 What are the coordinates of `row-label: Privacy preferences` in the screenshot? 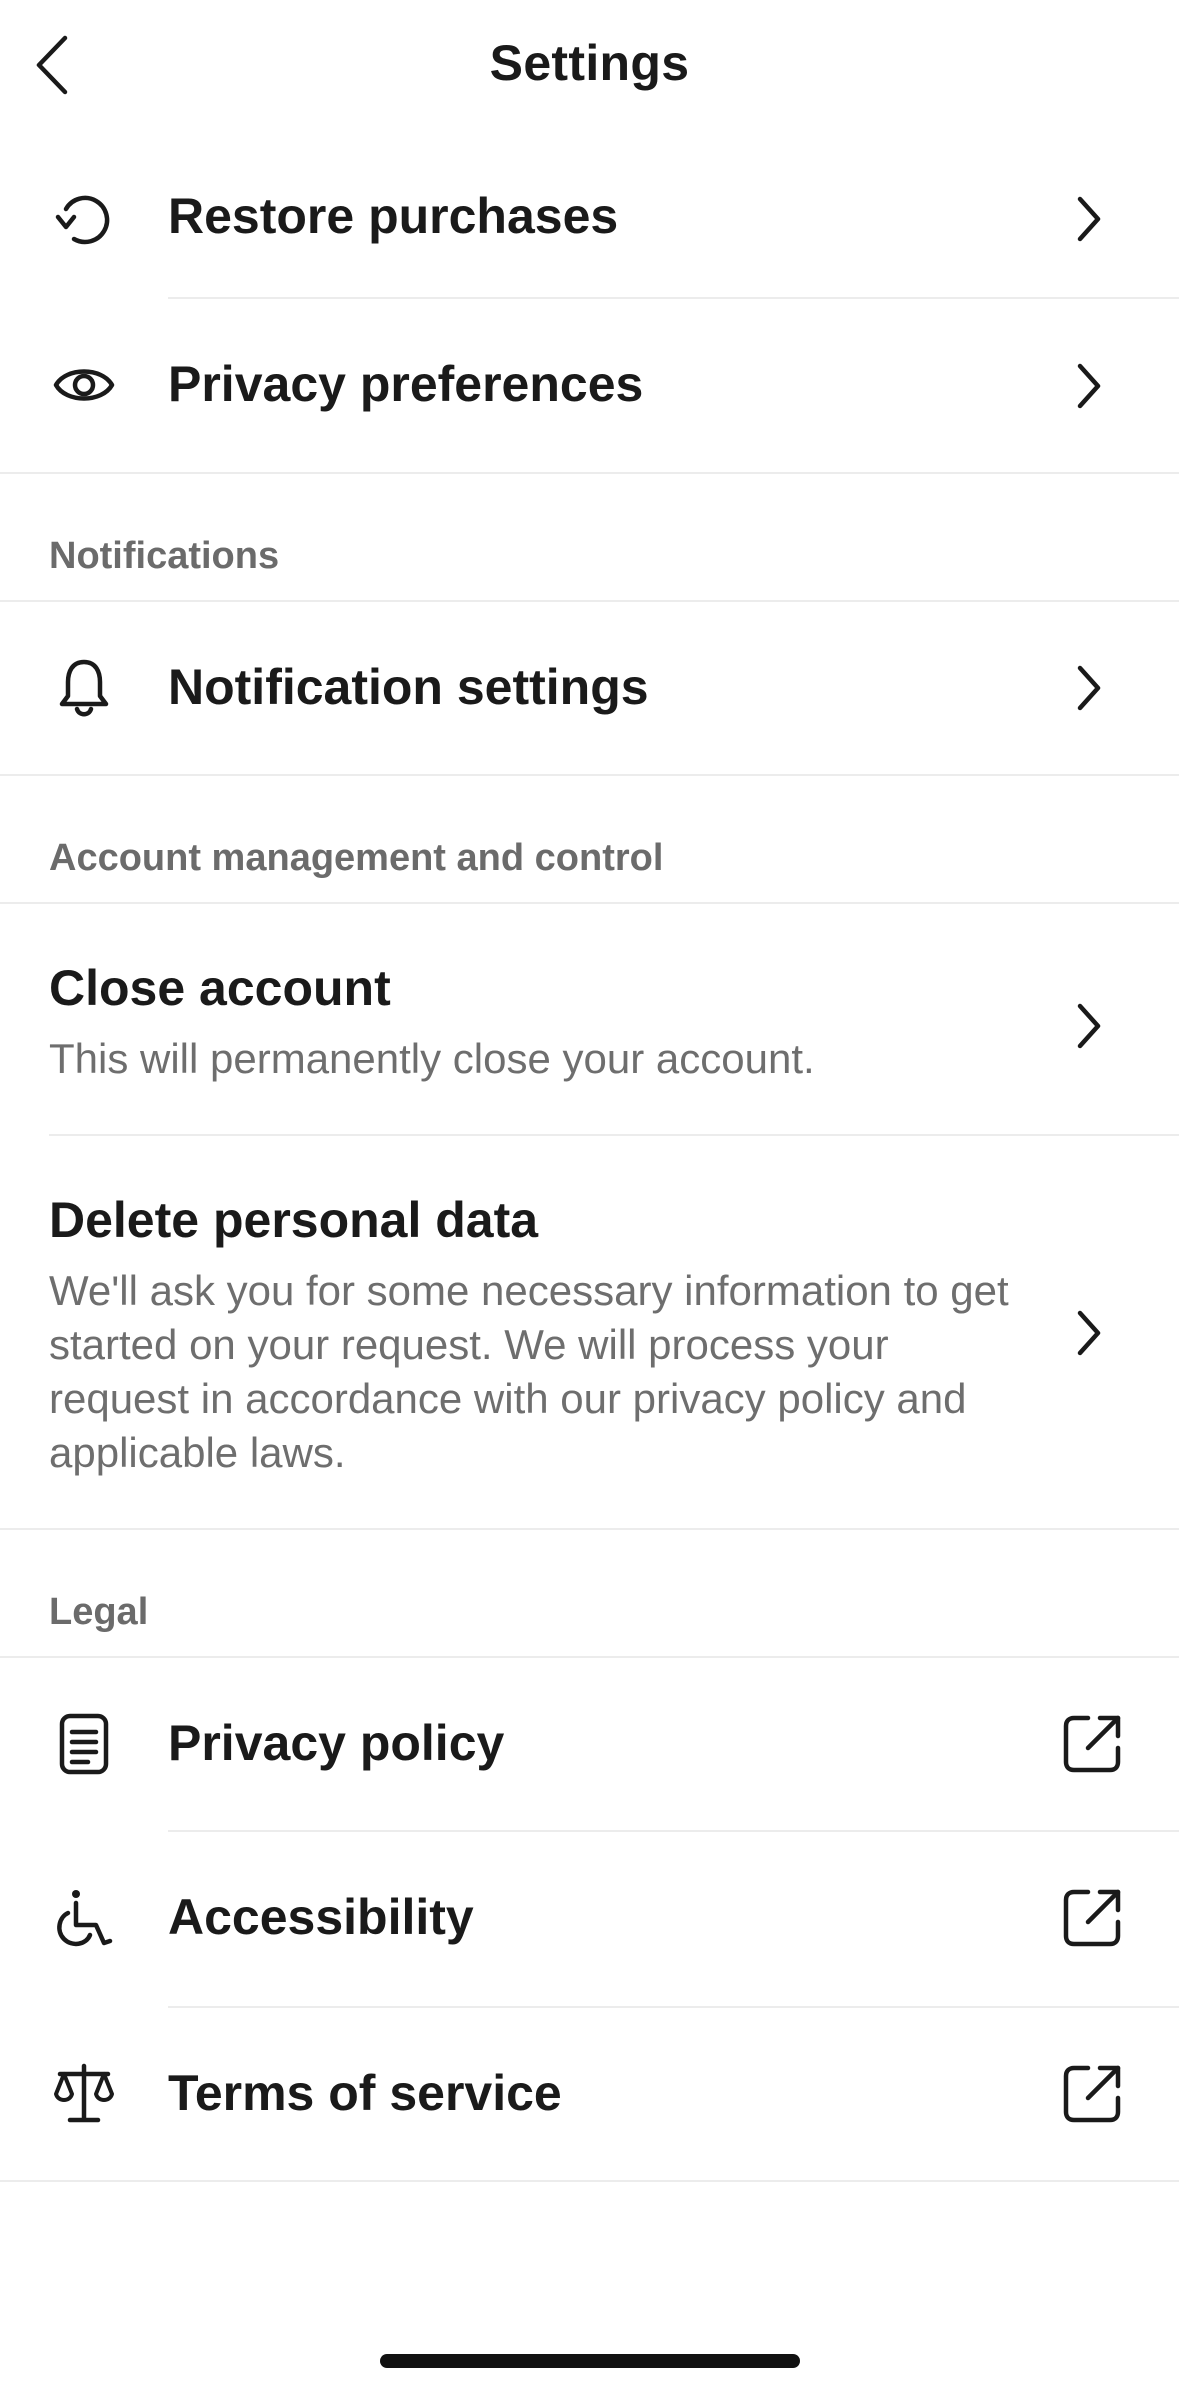 It's located at (406, 384).